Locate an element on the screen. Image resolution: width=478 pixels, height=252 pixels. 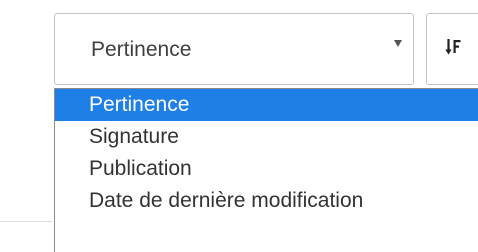
option-pertinence: Pertinence is located at coordinates (266, 105).